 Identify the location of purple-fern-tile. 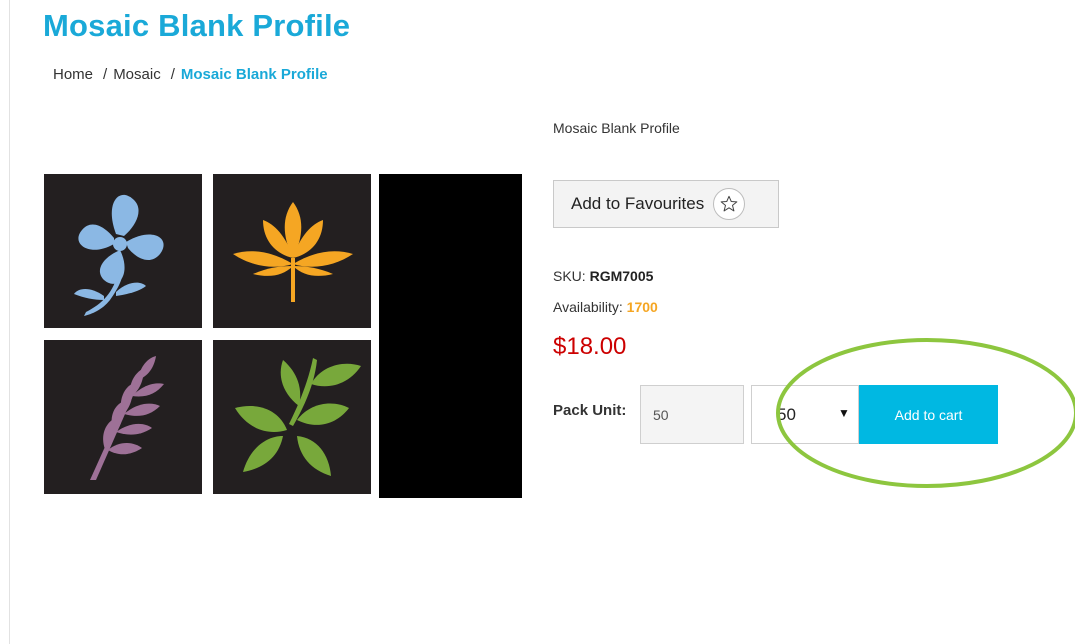
(123, 417).